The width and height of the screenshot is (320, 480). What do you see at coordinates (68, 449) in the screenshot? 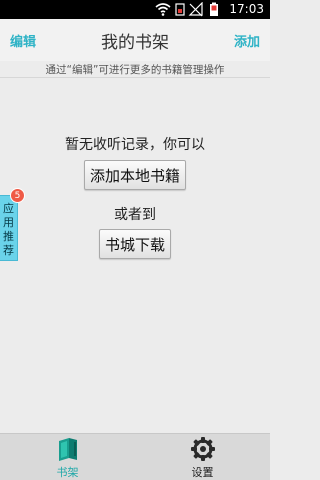
I see `books-icon` at bounding box center [68, 449].